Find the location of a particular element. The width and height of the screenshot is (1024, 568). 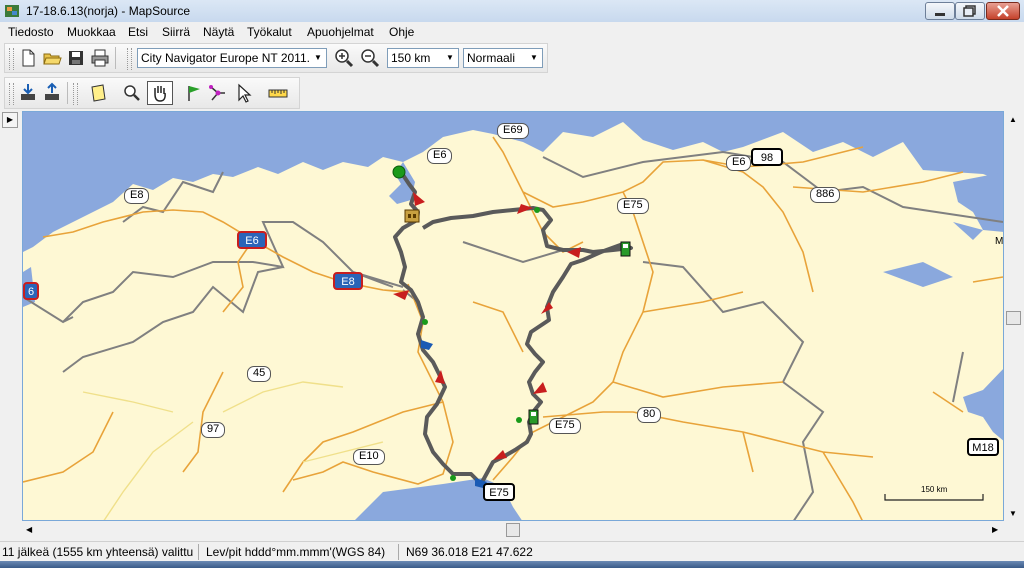

road-label: E8 is located at coordinates (137, 196).